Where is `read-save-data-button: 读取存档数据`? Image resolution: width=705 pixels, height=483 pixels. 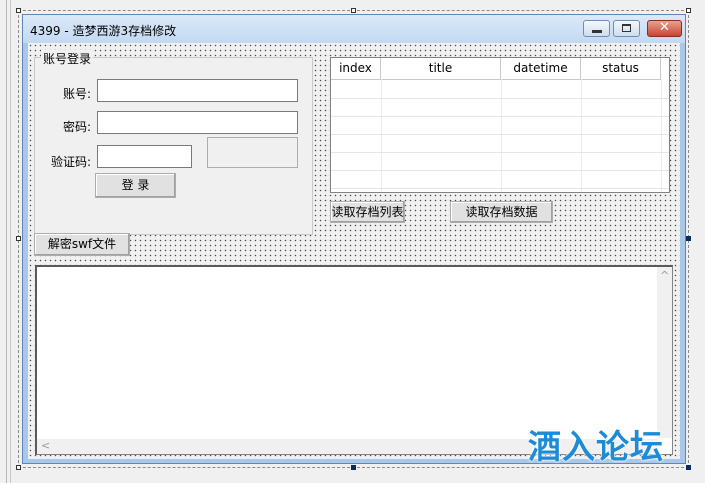
read-save-data-button: 读取存档数据 is located at coordinates (501, 212).